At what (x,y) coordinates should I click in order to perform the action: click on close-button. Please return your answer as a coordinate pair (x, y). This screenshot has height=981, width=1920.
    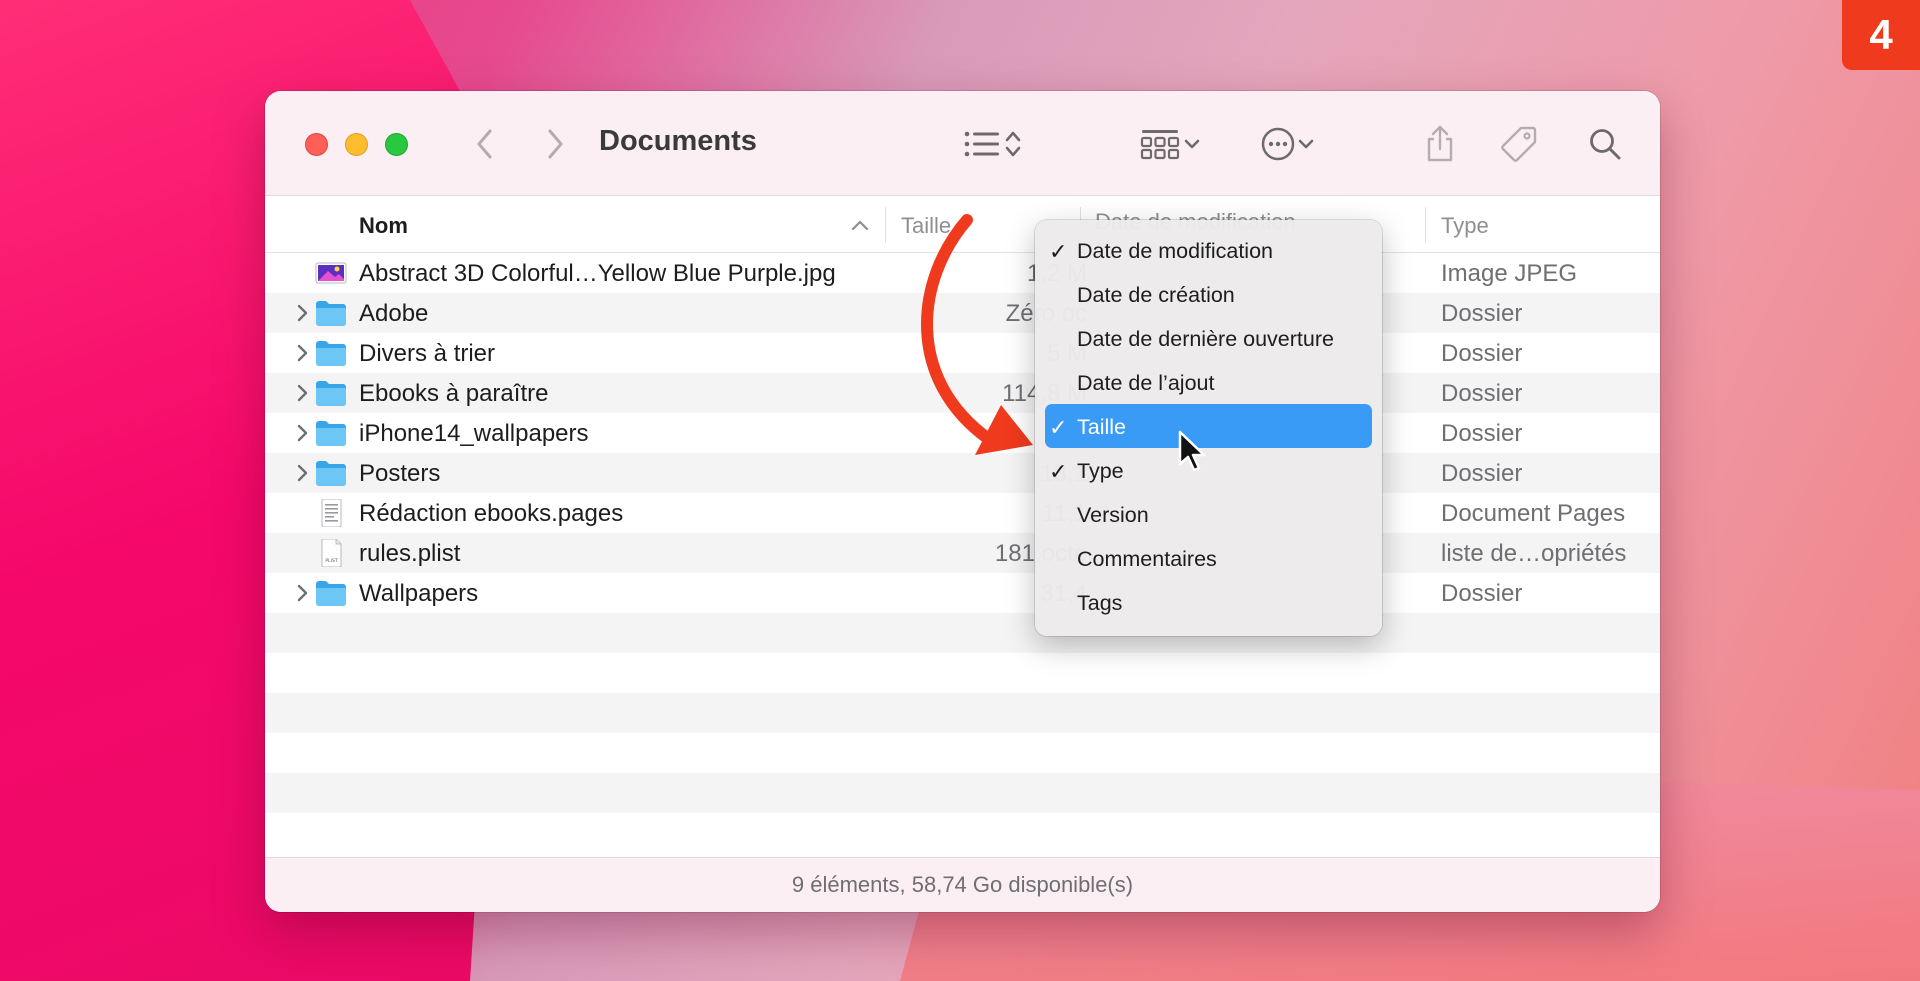
    Looking at the image, I should click on (316, 144).